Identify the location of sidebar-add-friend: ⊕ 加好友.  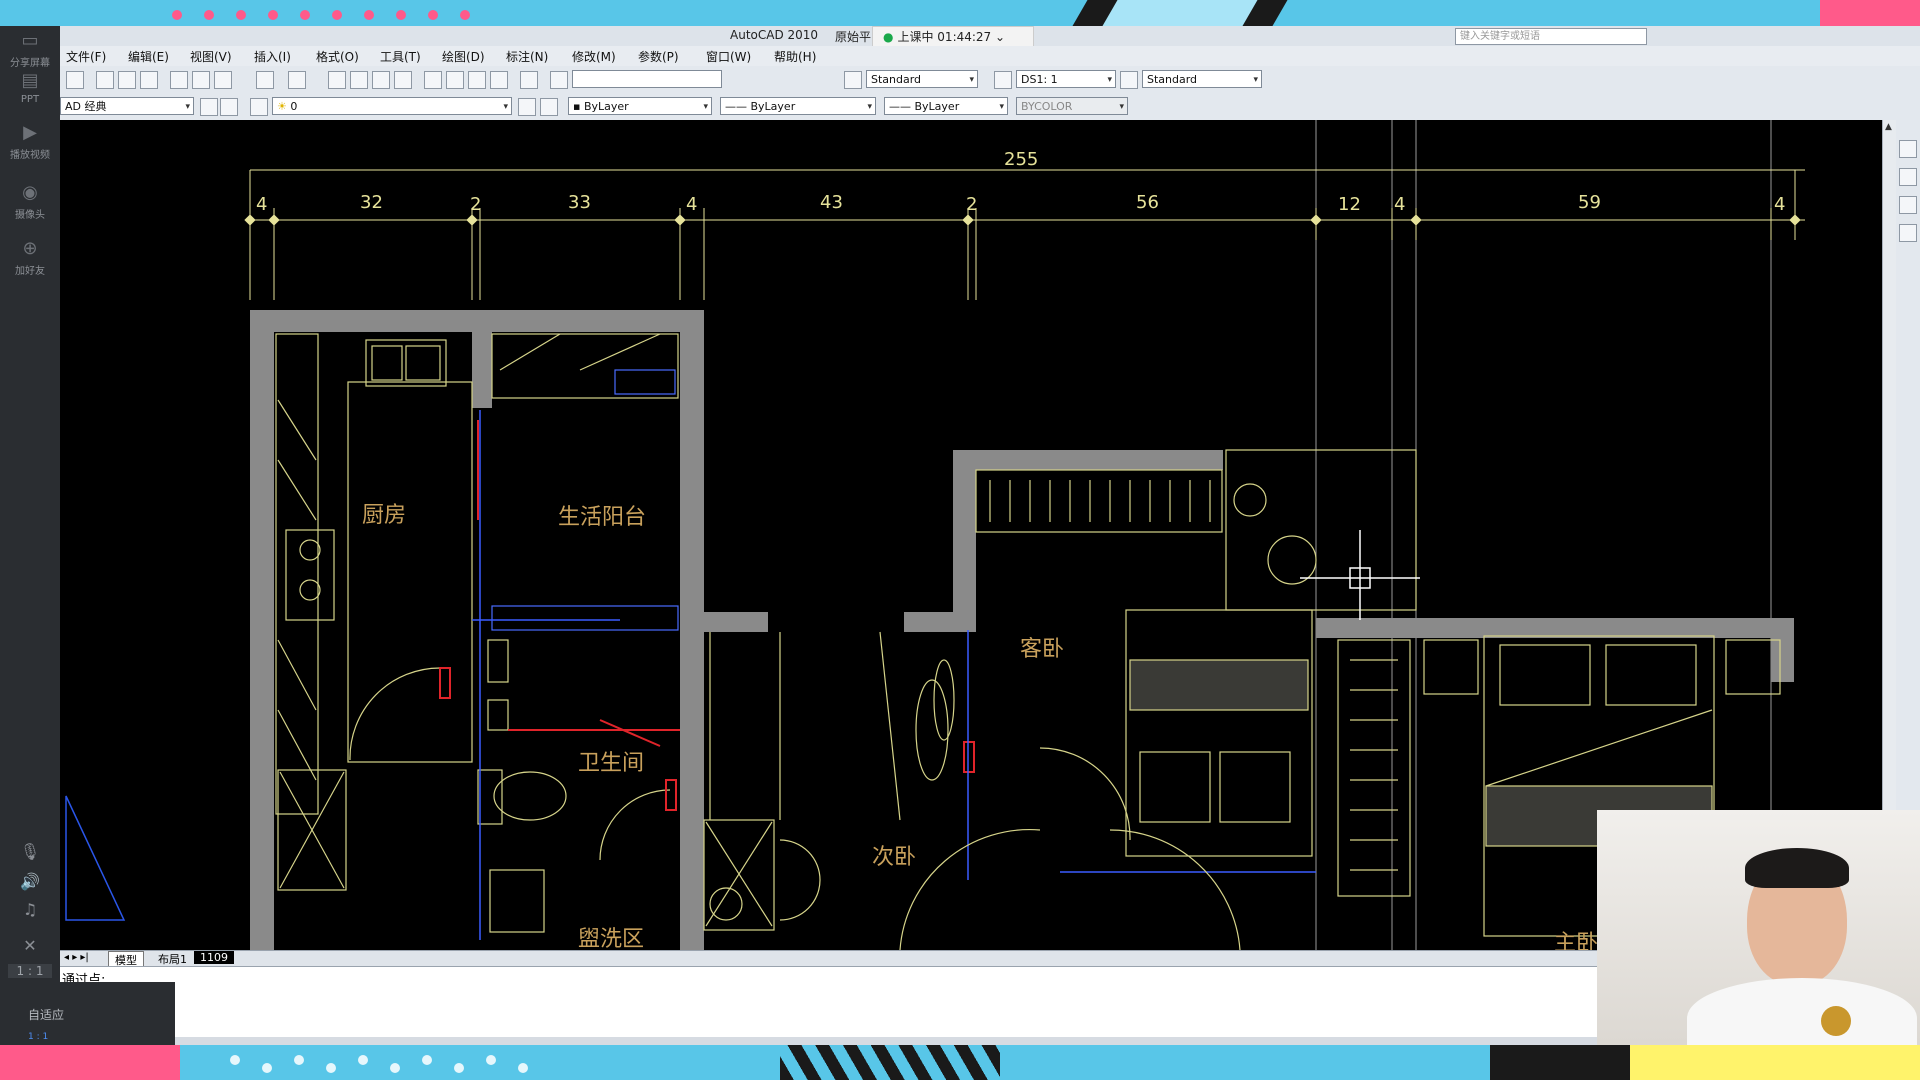
(30, 257).